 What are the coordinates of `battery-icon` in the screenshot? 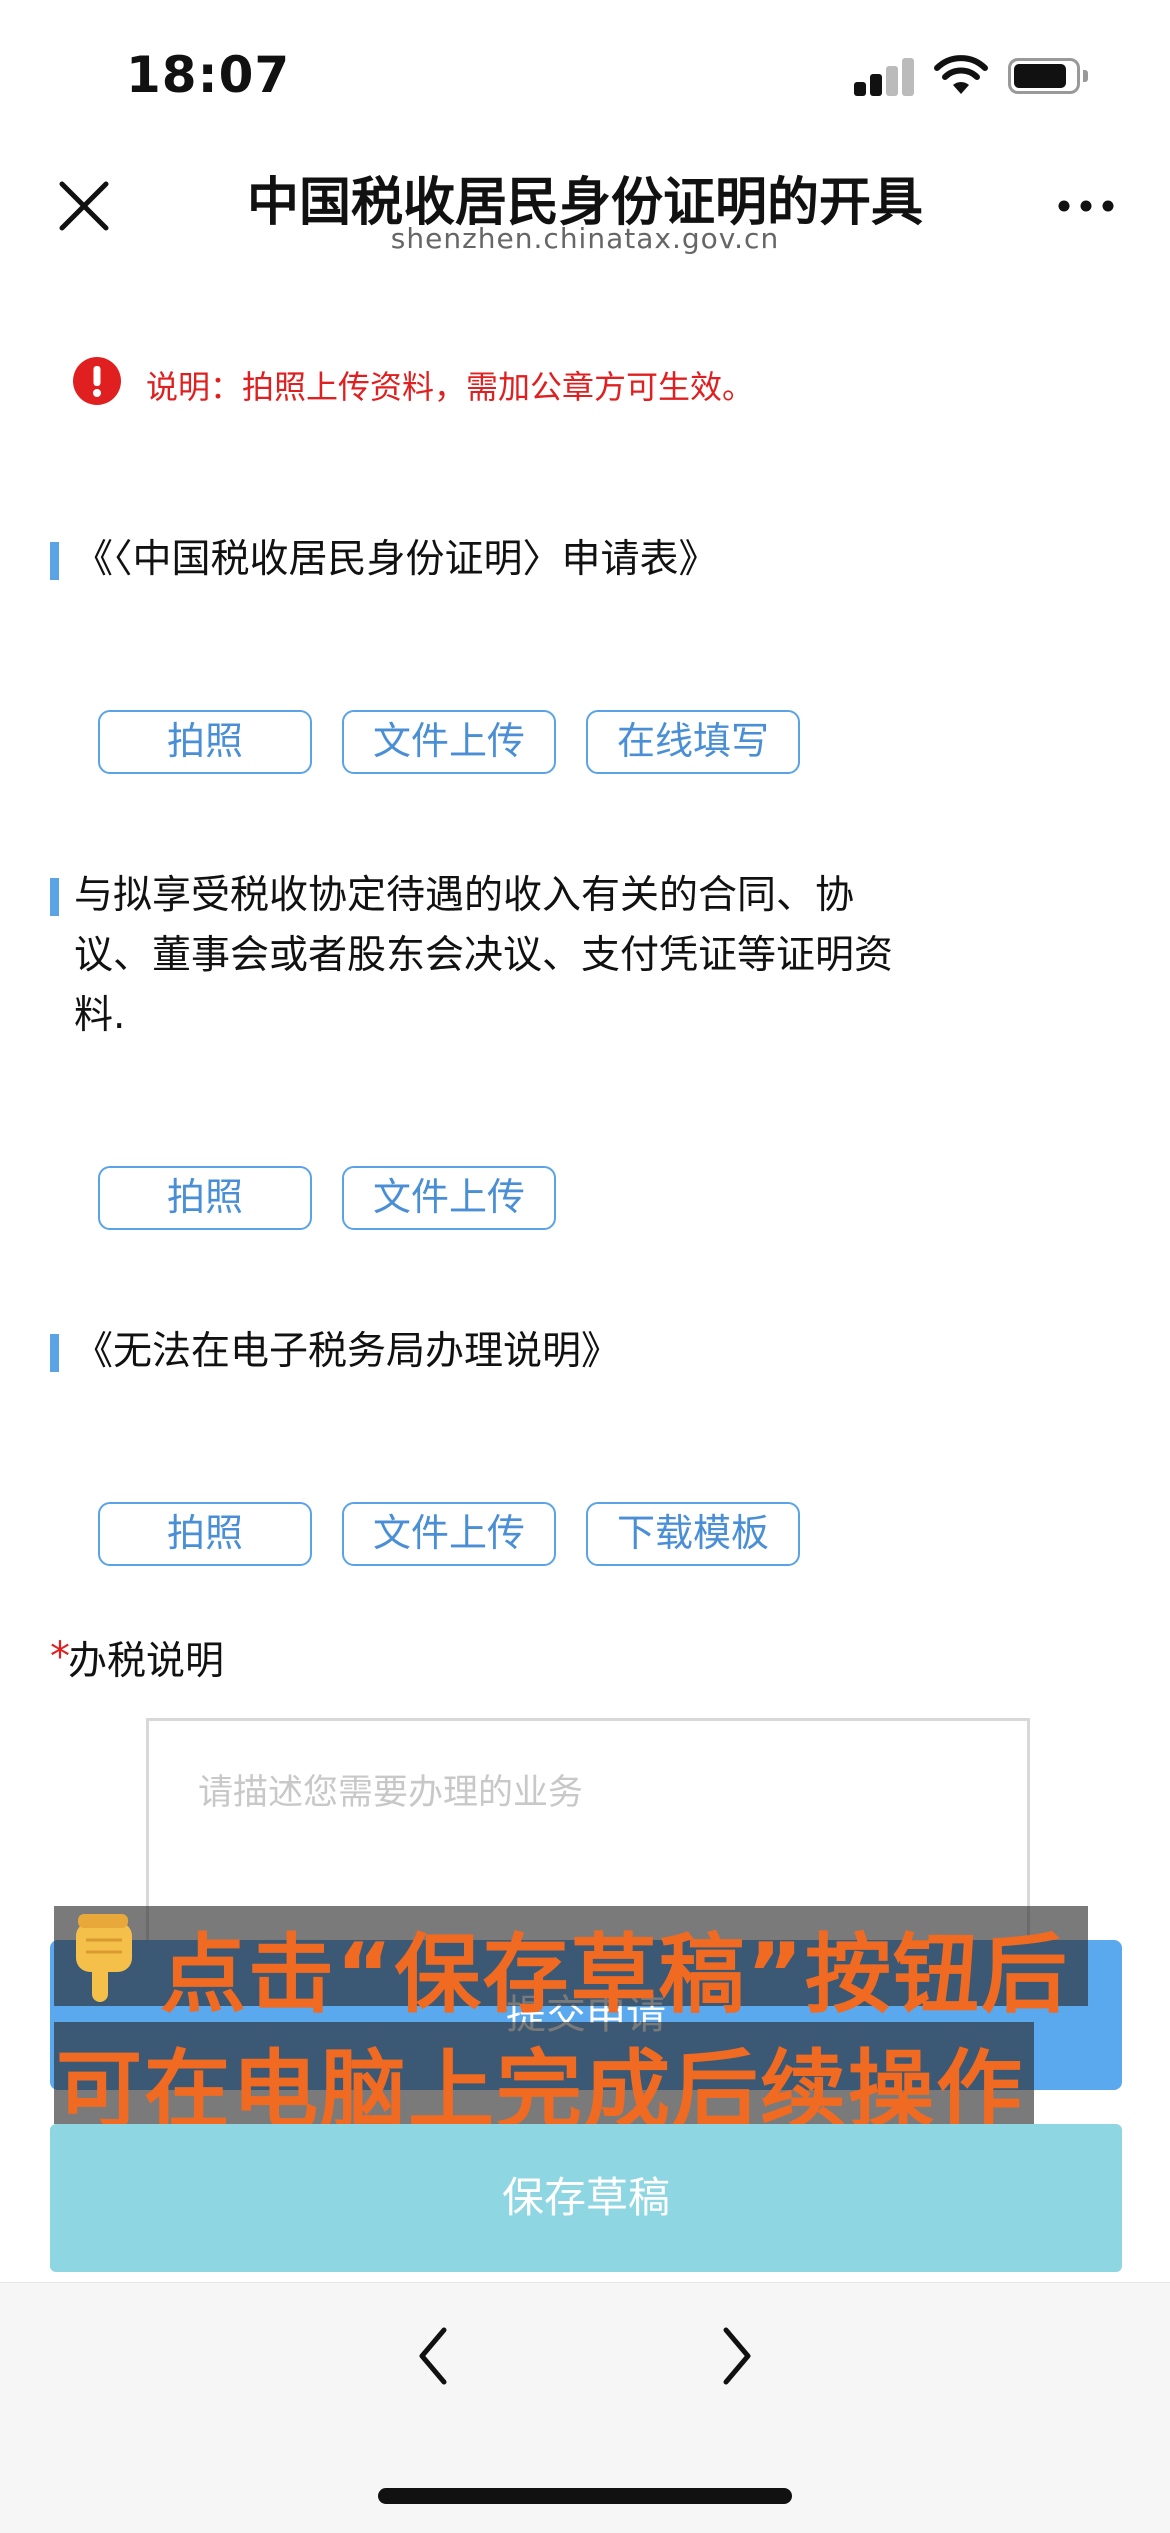 It's located at (1048, 77).